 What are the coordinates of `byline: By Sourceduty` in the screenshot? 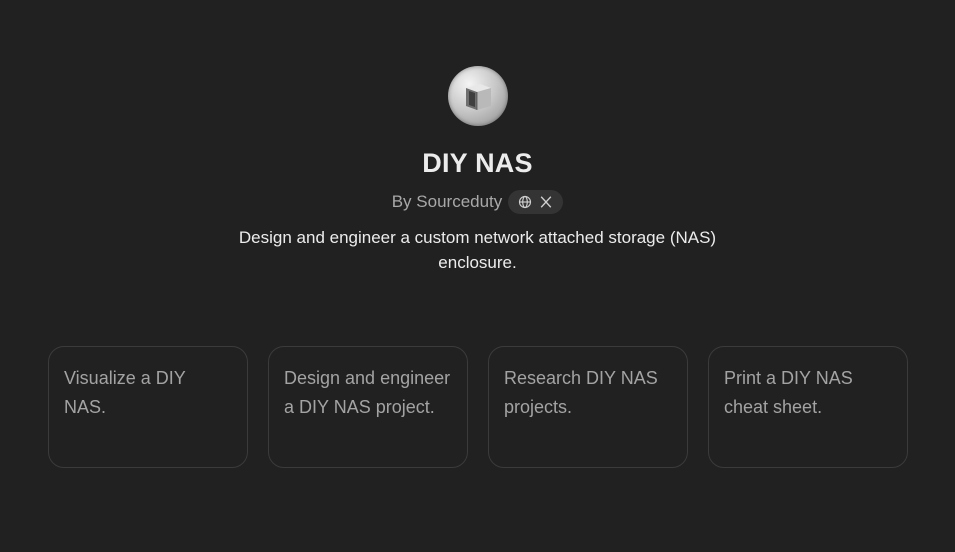 It's located at (478, 202).